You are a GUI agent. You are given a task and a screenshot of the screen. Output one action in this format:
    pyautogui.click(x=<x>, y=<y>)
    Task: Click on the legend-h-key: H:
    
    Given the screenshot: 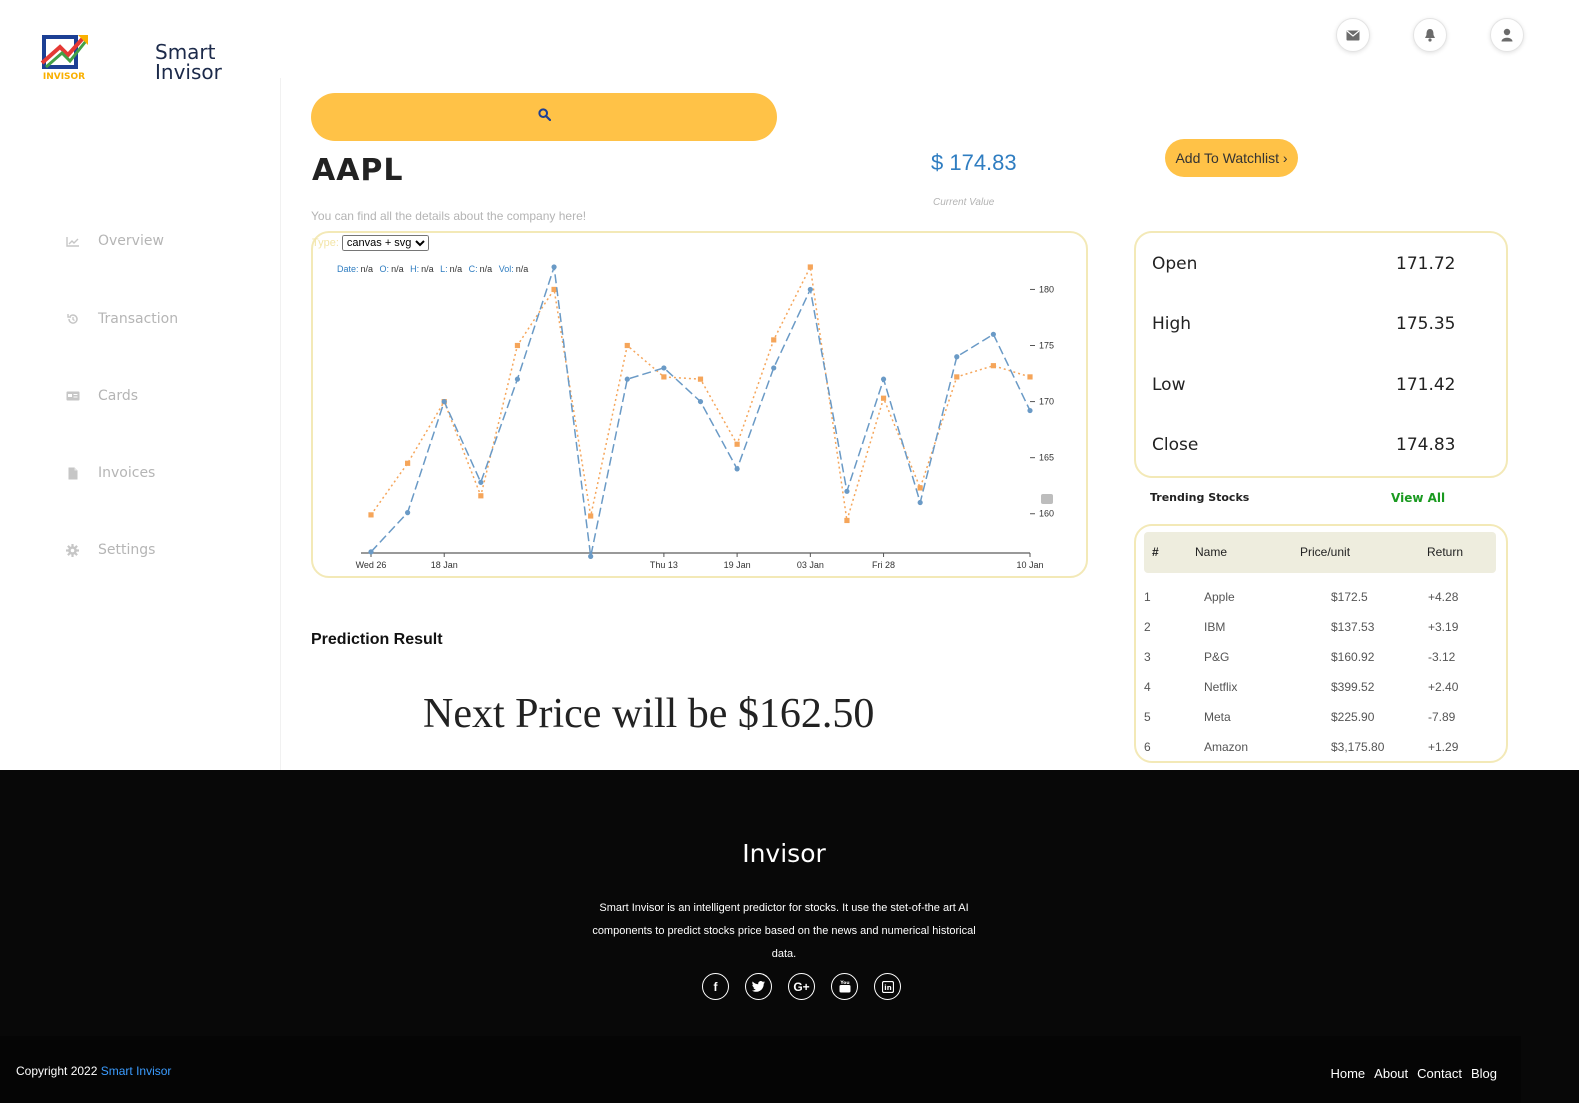 What is the action you would take?
    pyautogui.click(x=414, y=269)
    